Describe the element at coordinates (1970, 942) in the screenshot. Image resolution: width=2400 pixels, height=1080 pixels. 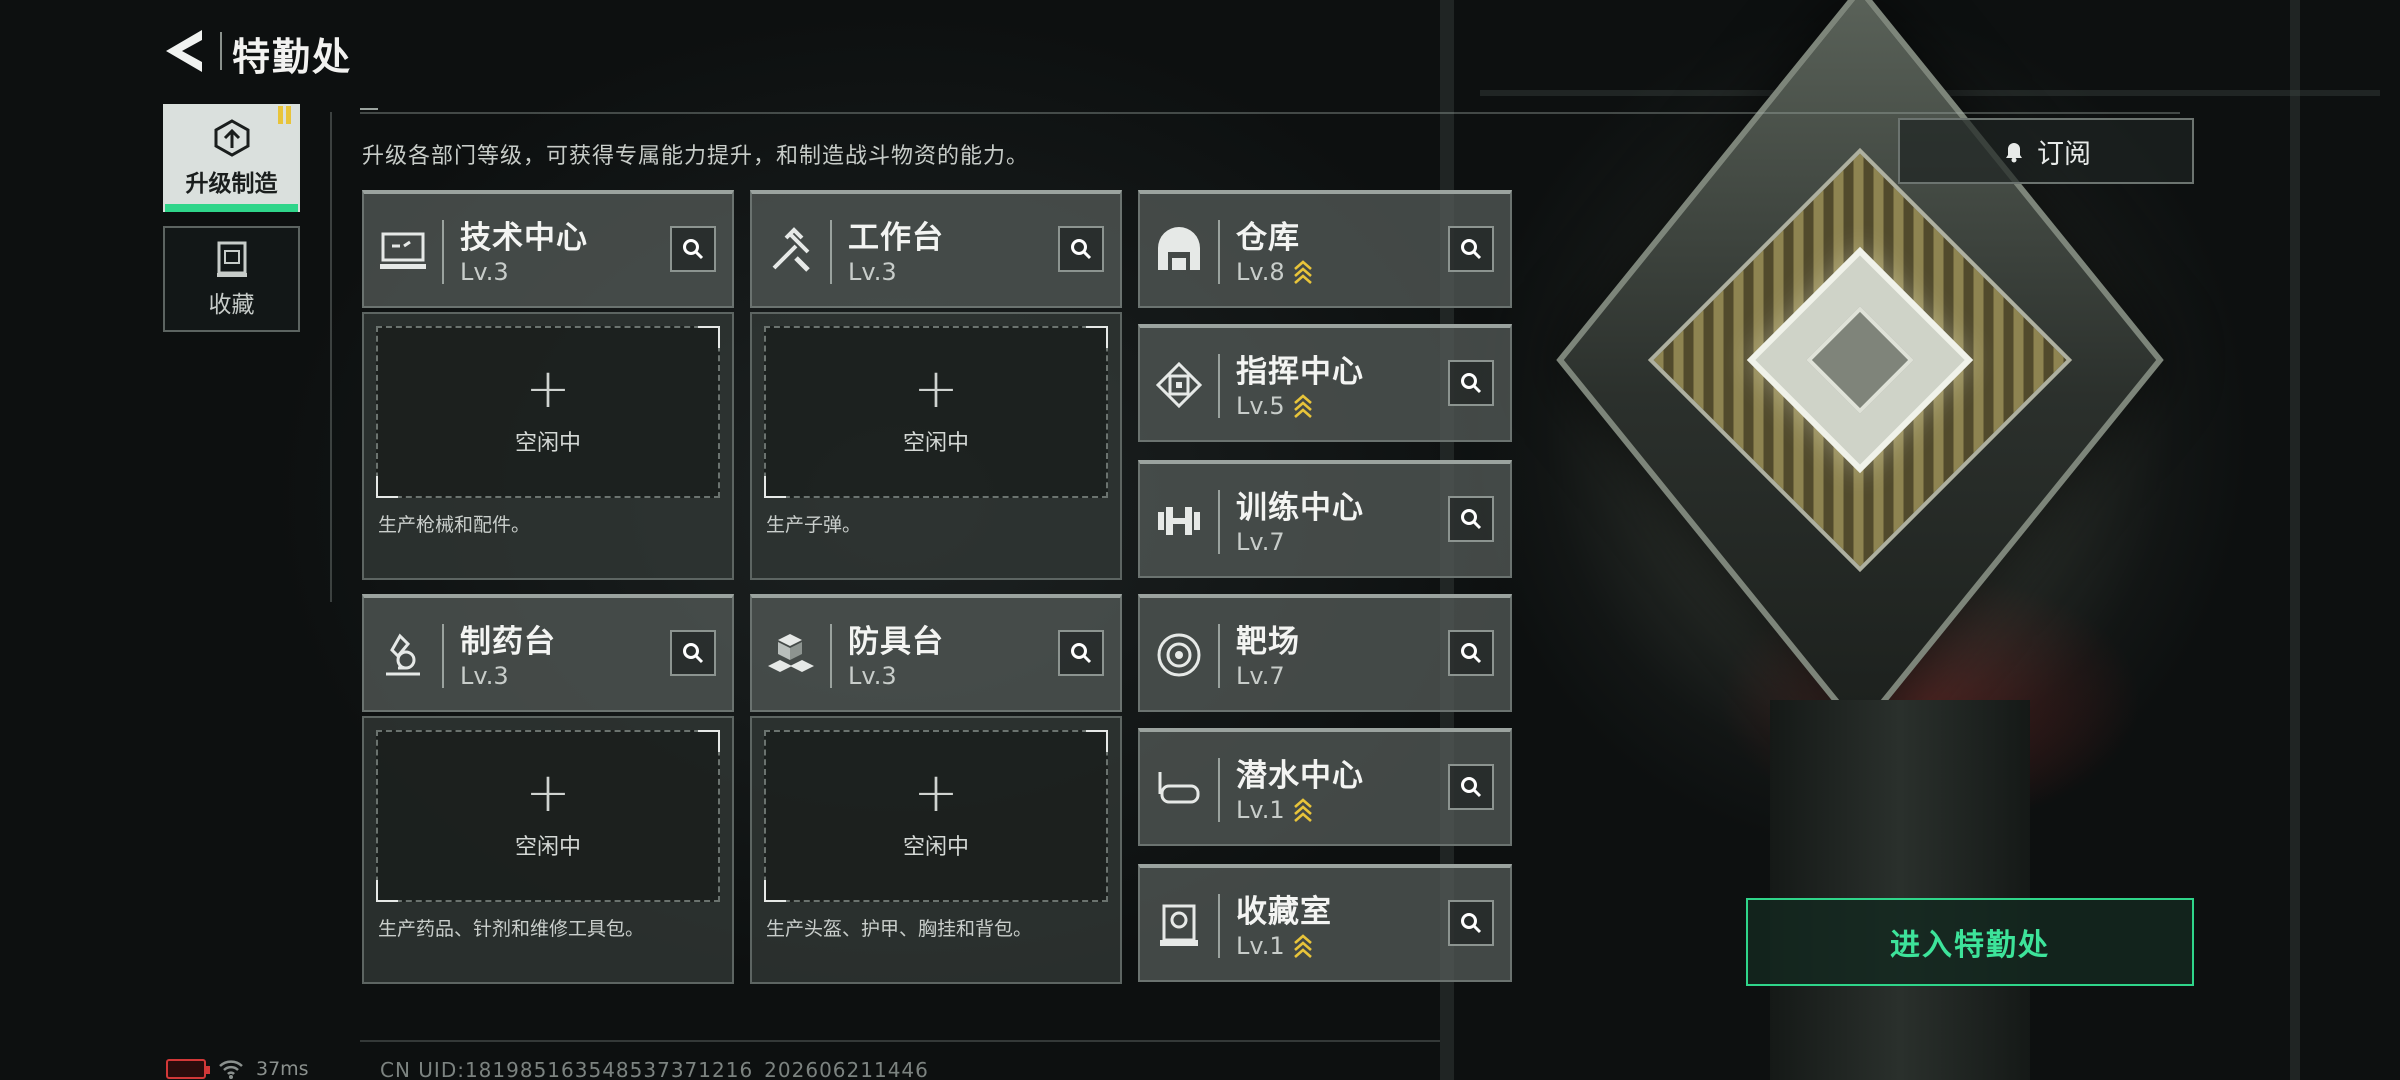
I see `enter-special-ops-button: 进入特勤处` at that location.